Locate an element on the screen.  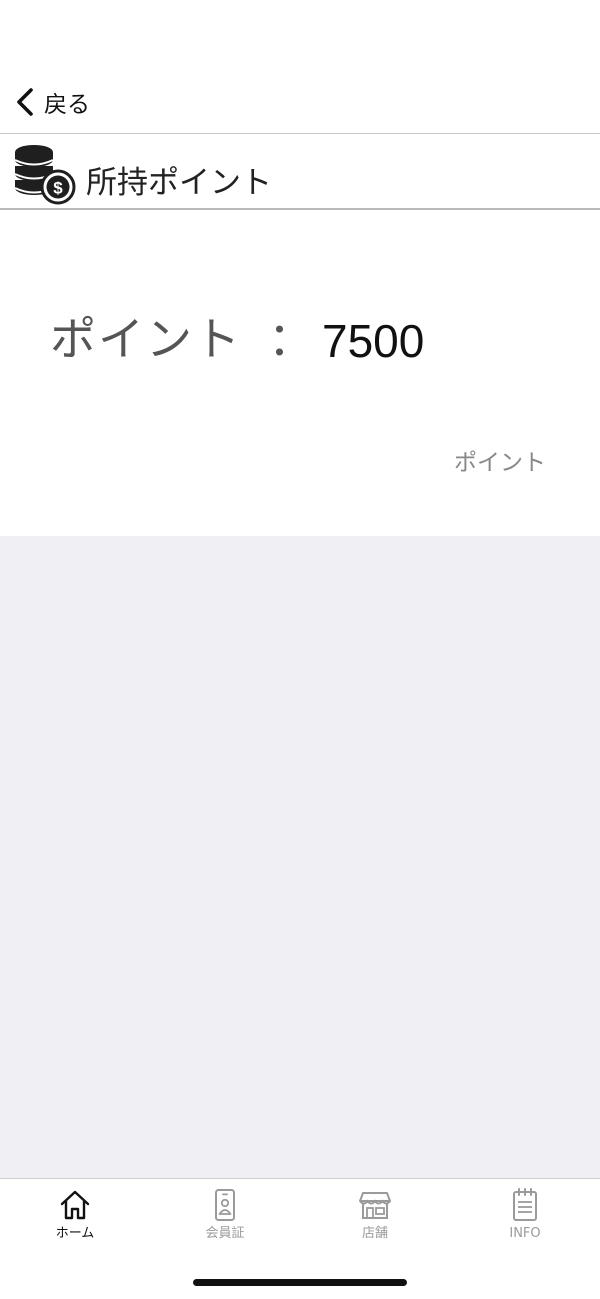
tab-store: 店舗 is located at coordinates (375, 1220).